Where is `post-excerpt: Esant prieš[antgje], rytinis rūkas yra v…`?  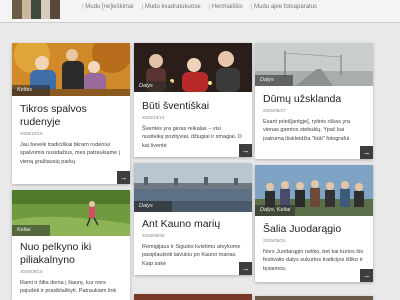 post-excerpt: Esant prieš[antgje], rytinis rūkas yra v… is located at coordinates (307, 130).